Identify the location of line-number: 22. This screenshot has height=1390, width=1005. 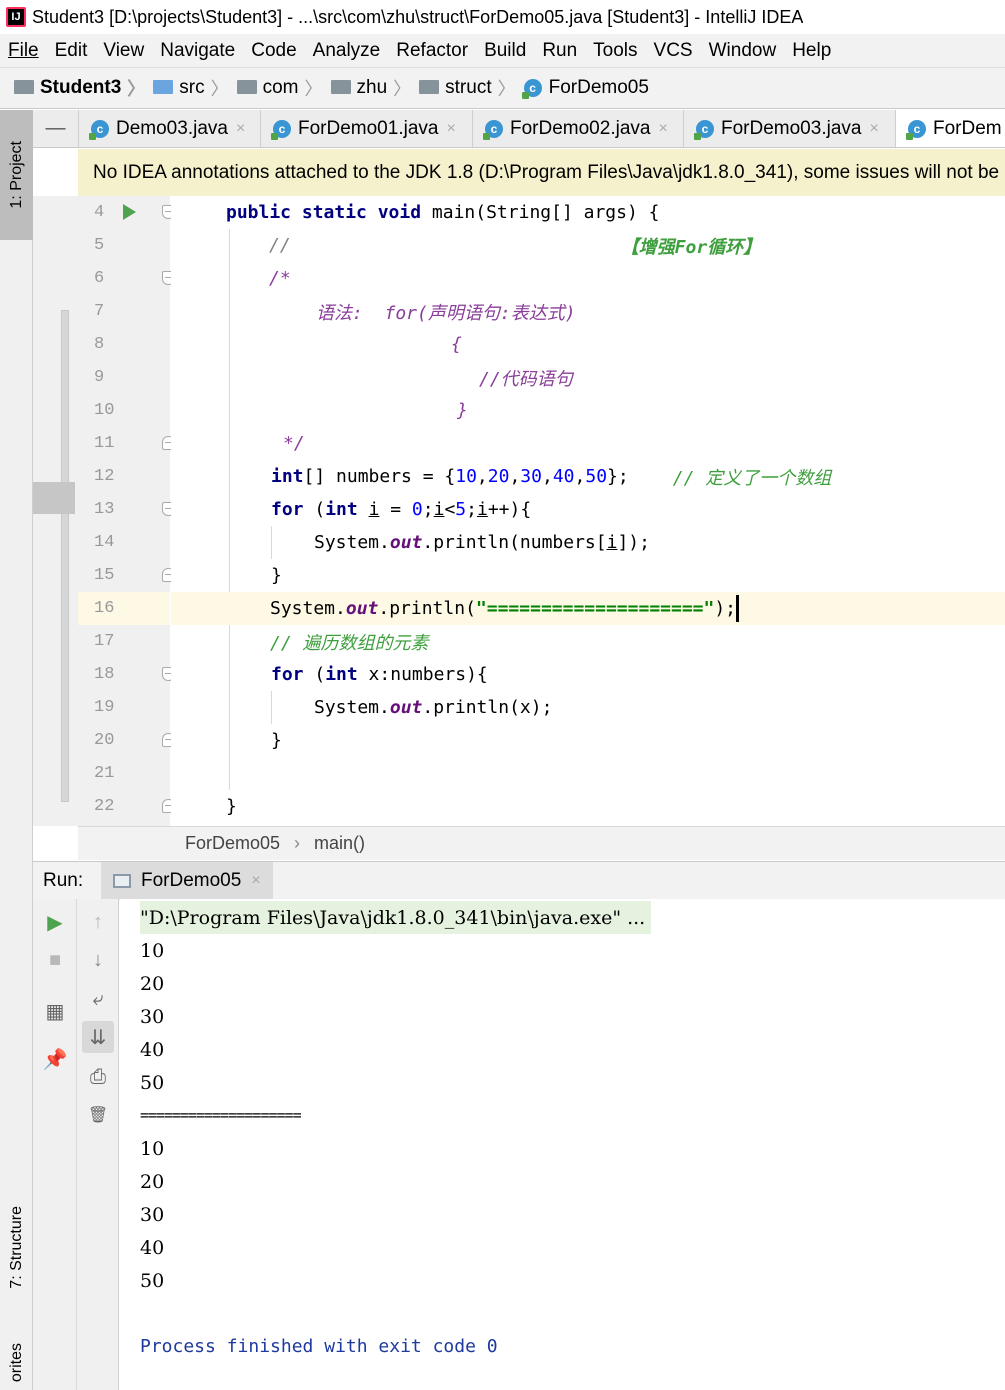
(104, 806).